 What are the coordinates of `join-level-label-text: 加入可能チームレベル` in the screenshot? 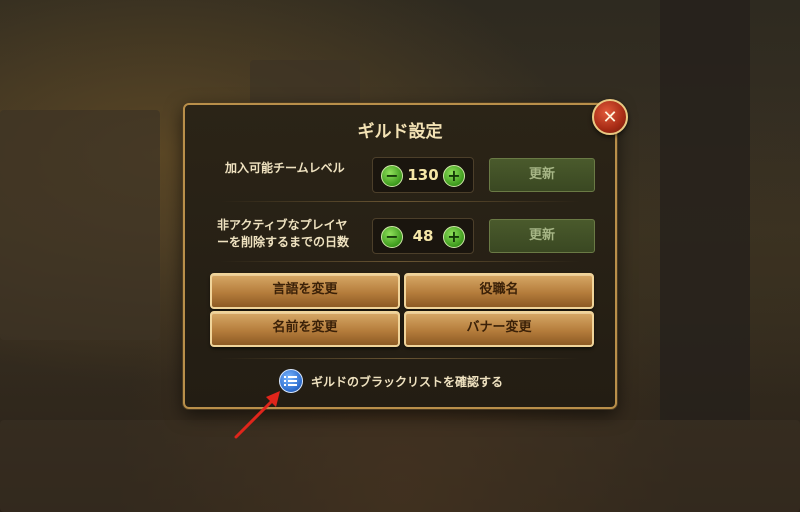 It's located at (285, 168).